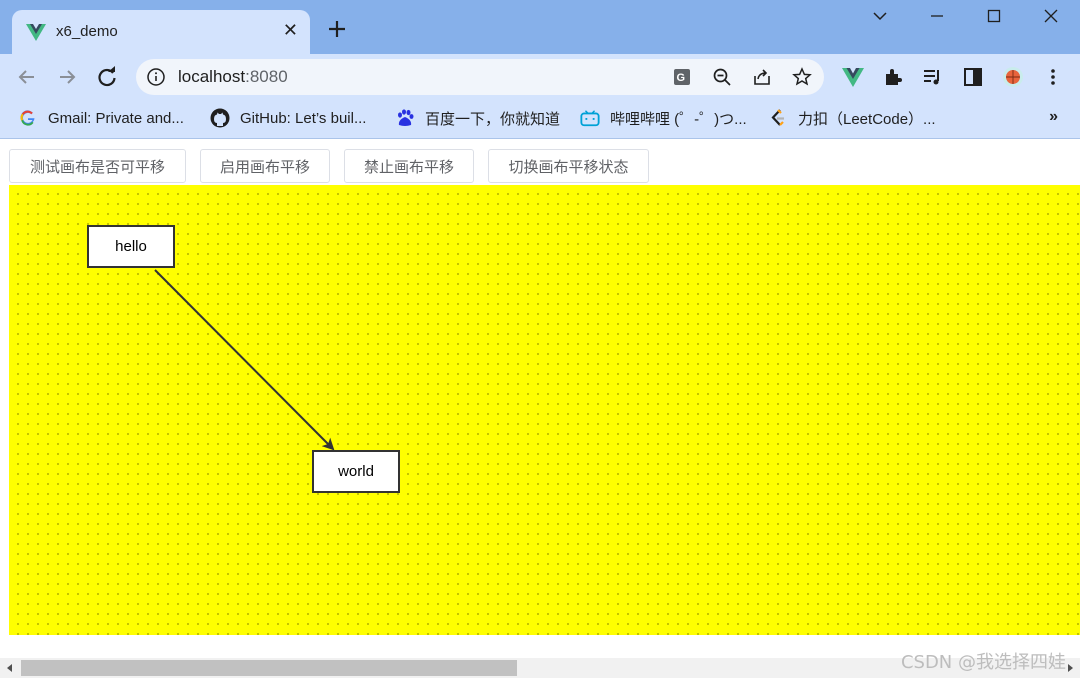 This screenshot has width=1080, height=678. What do you see at coordinates (67, 77) in the screenshot?
I see `forward-icon` at bounding box center [67, 77].